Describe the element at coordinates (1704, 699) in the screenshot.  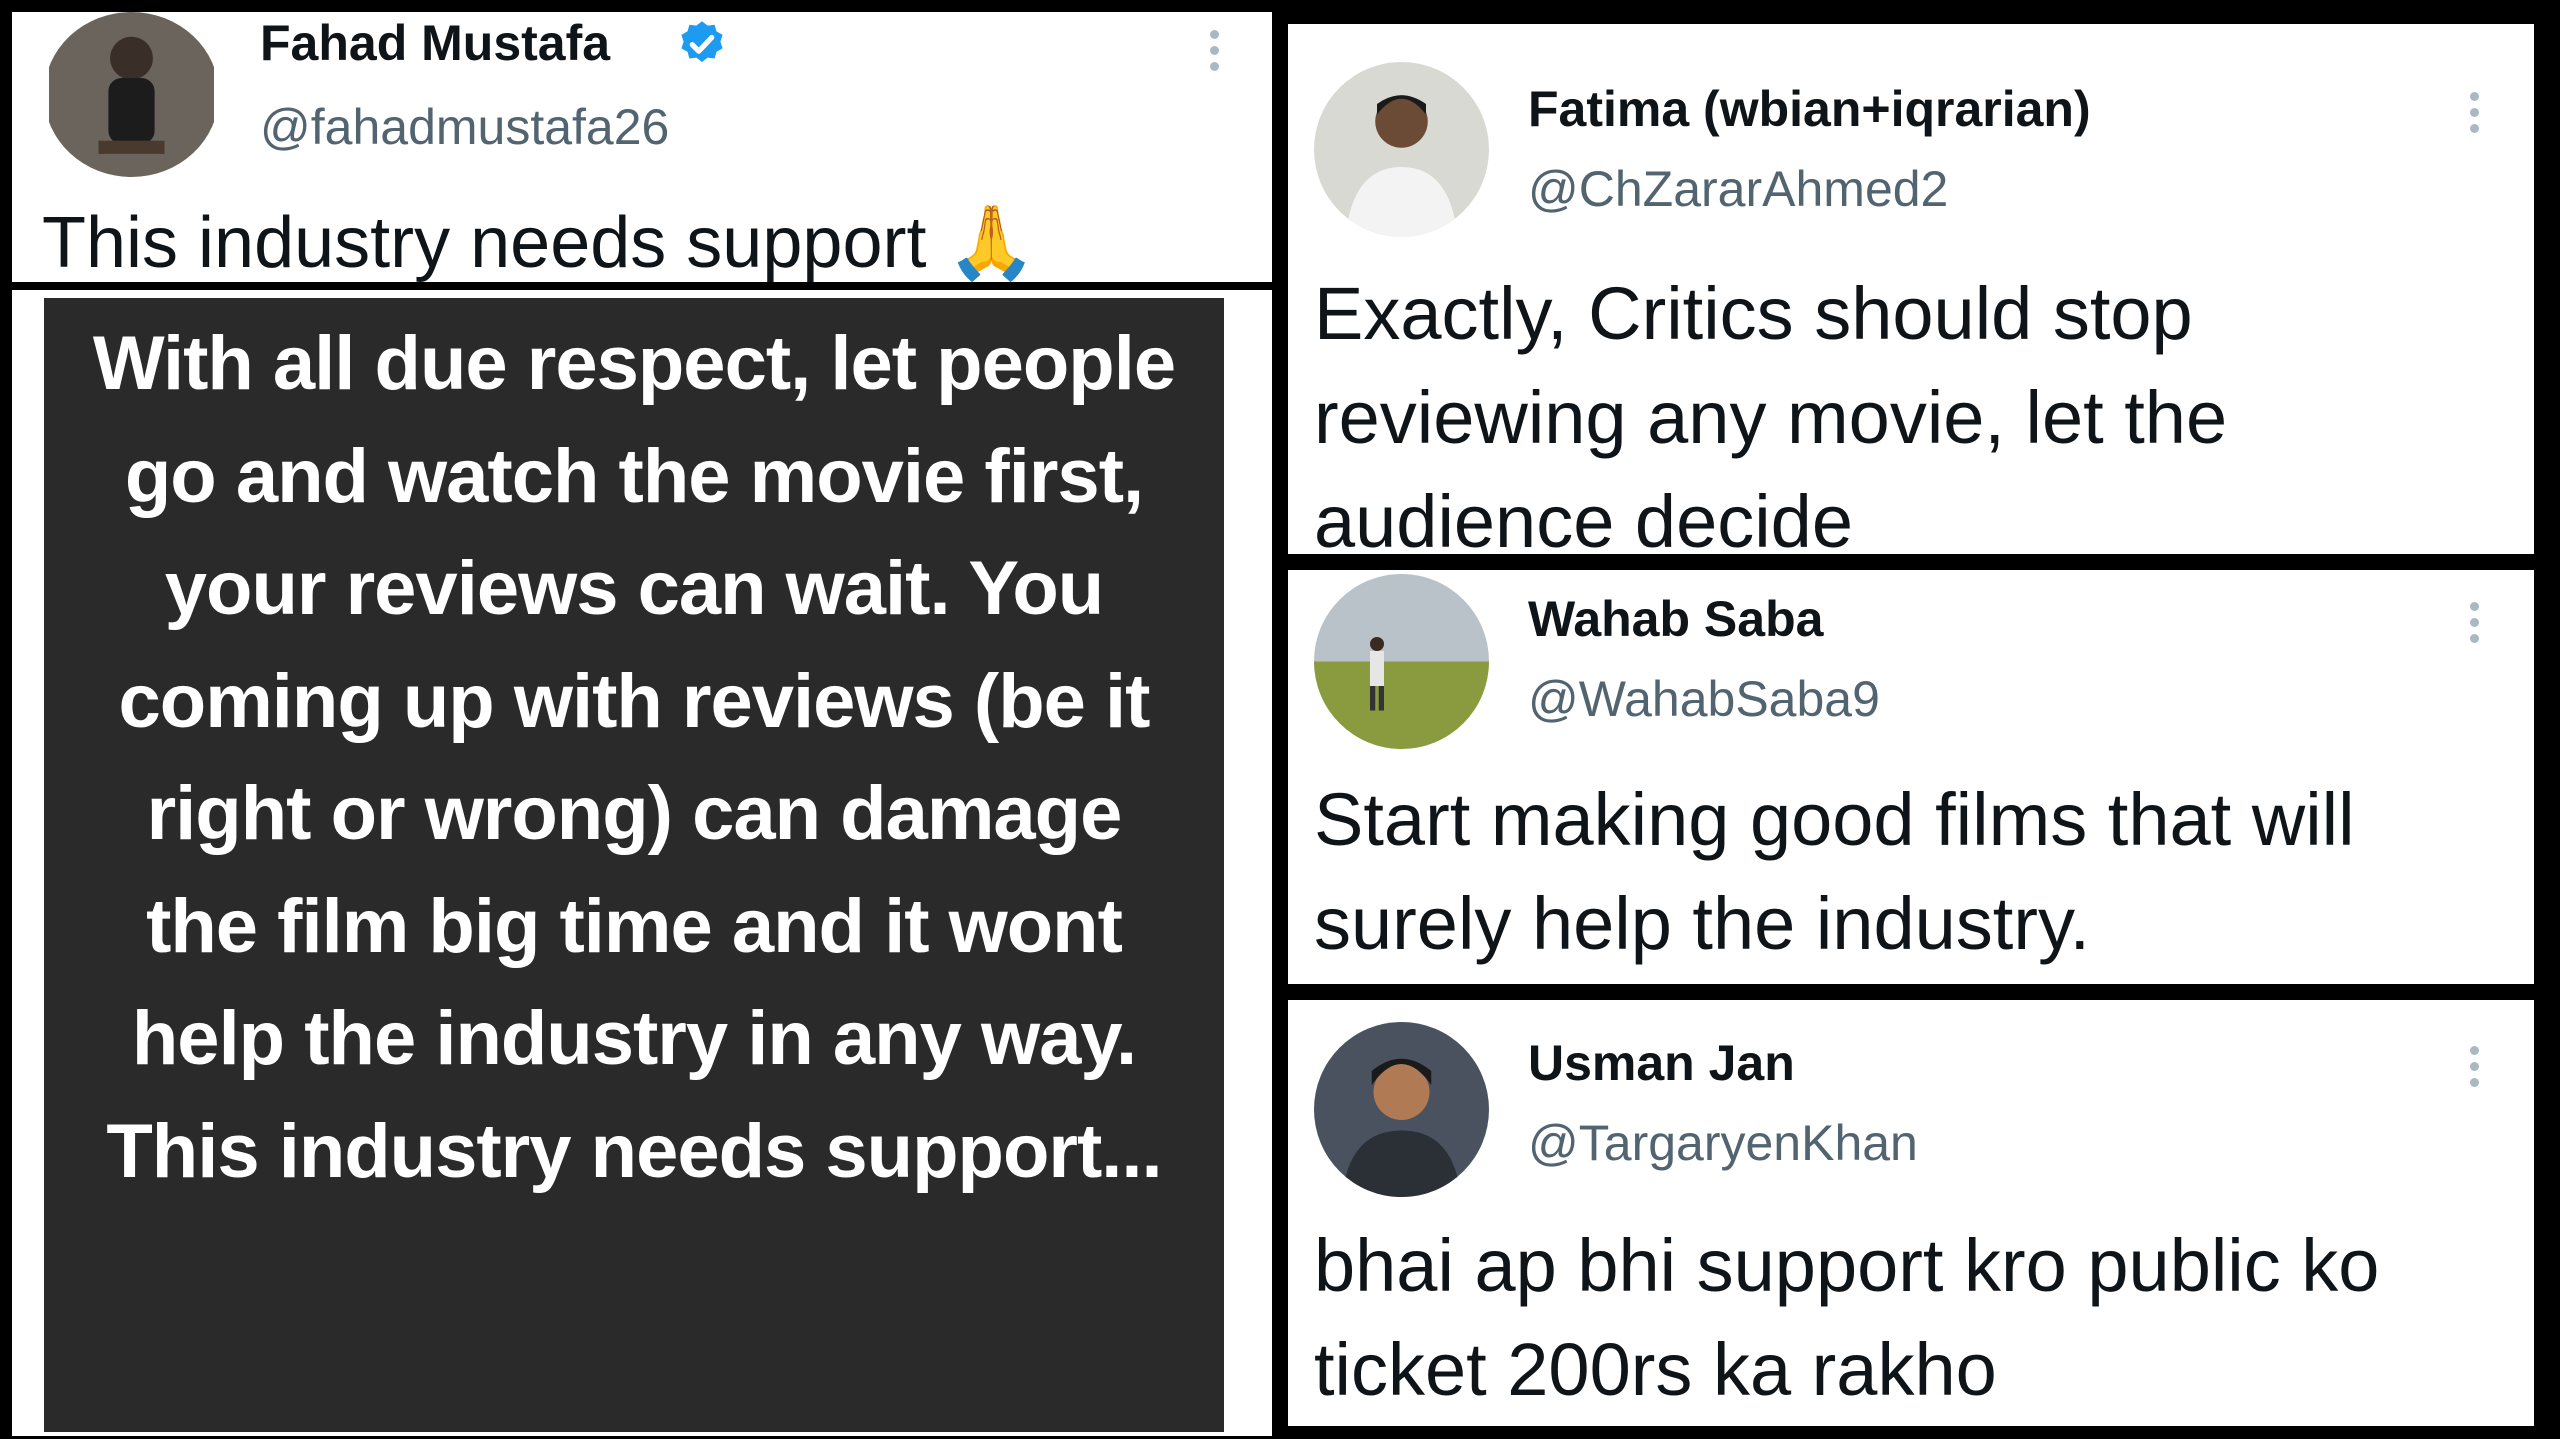
I see `author-handle: @WahabSaba9` at that location.